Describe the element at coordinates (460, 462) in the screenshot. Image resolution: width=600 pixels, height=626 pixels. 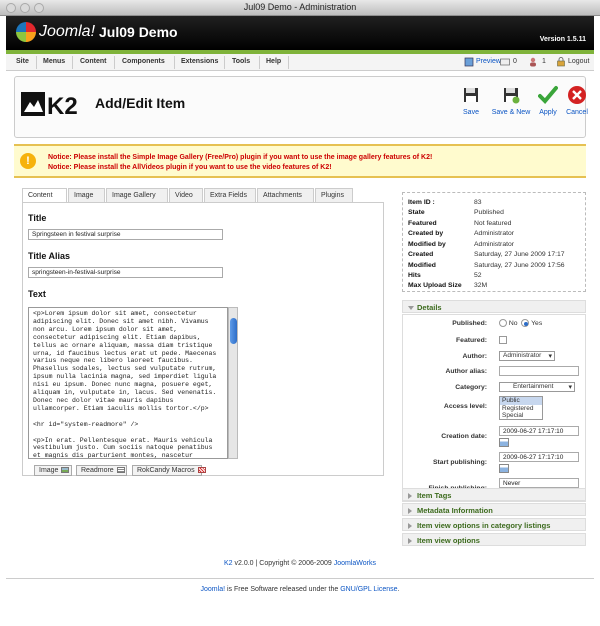
I see `start-publishing-label: Start publishing:` at that location.